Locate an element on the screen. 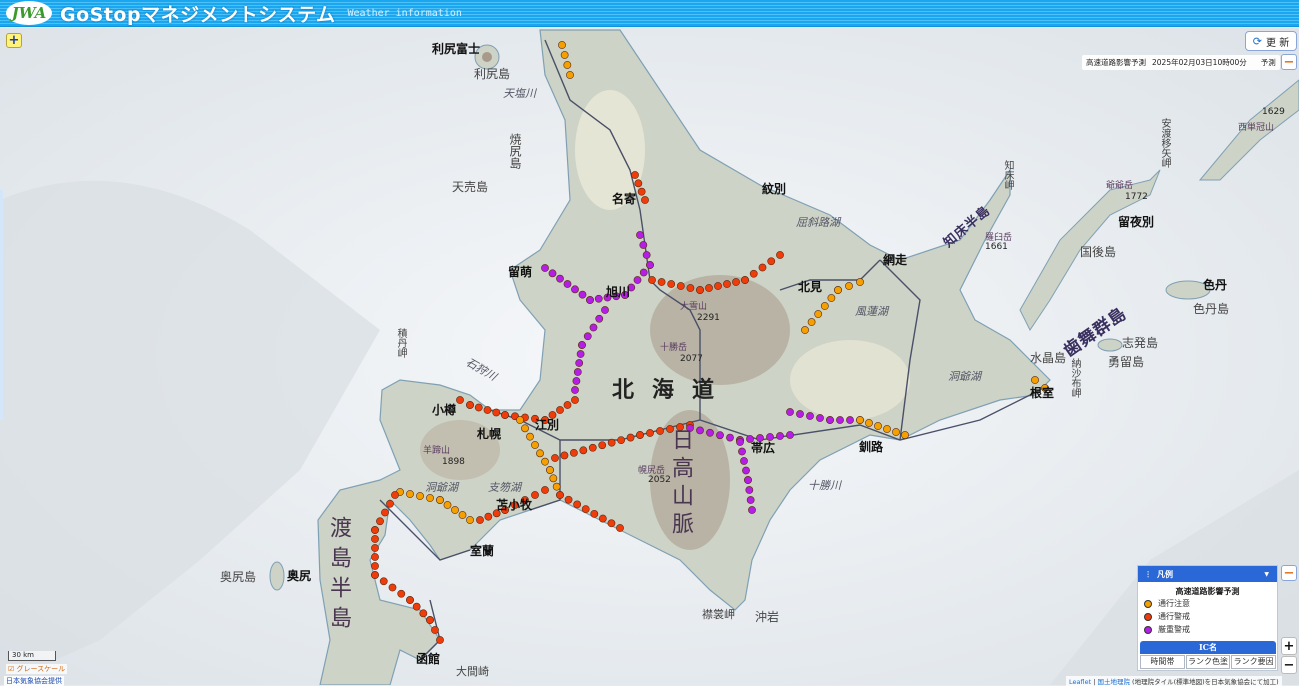 The width and height of the screenshot is (1299, 686). label-city: 江別 is located at coordinates (547, 425).